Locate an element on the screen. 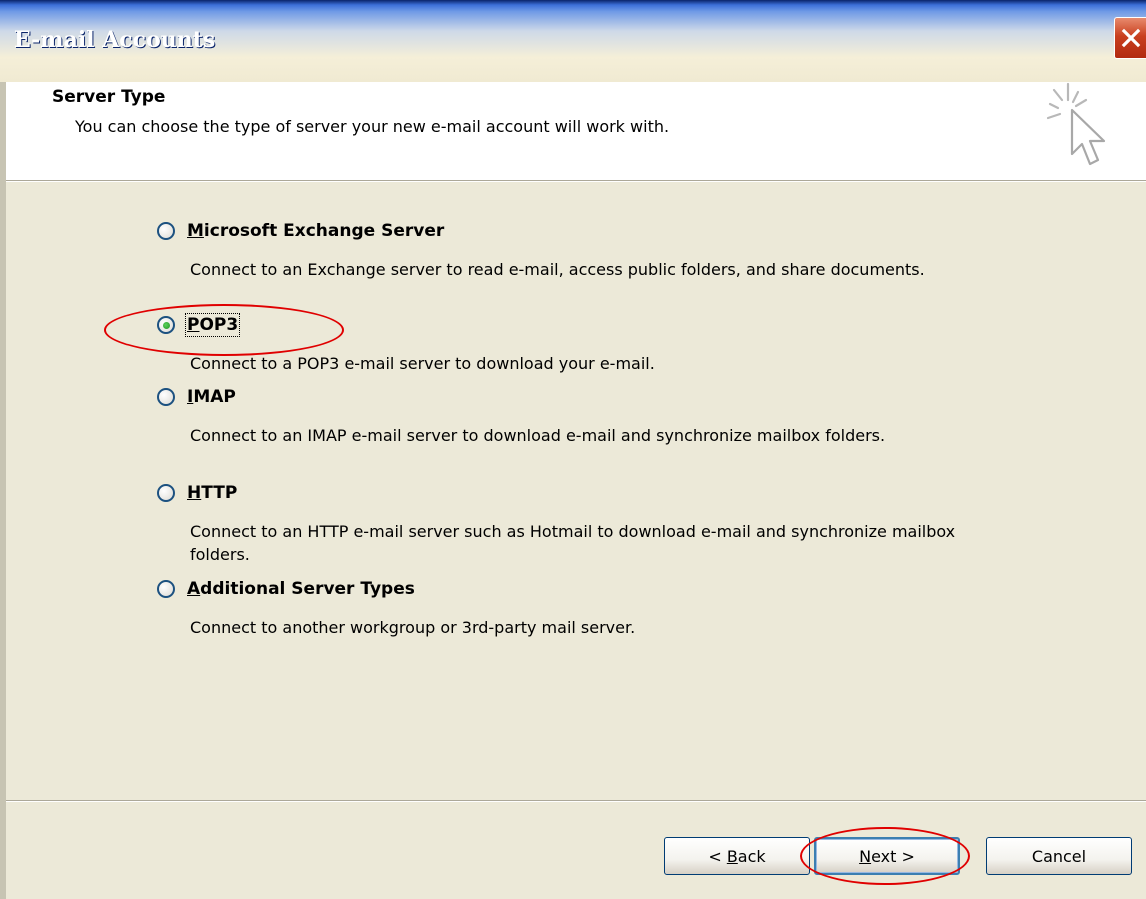 The width and height of the screenshot is (1146, 899). cancel-button-label: Cancel is located at coordinates (1059, 856).